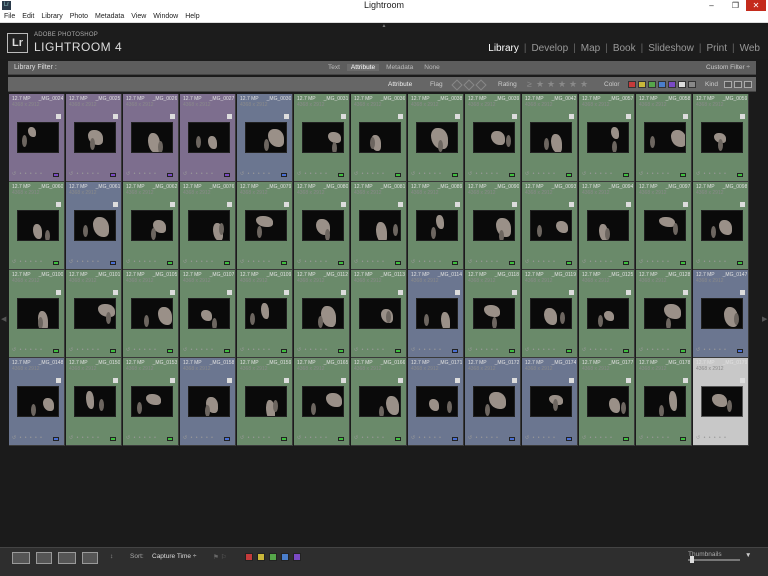 The height and width of the screenshot is (576, 768). What do you see at coordinates (51, 17) in the screenshot?
I see `menu-library: Library` at bounding box center [51, 17].